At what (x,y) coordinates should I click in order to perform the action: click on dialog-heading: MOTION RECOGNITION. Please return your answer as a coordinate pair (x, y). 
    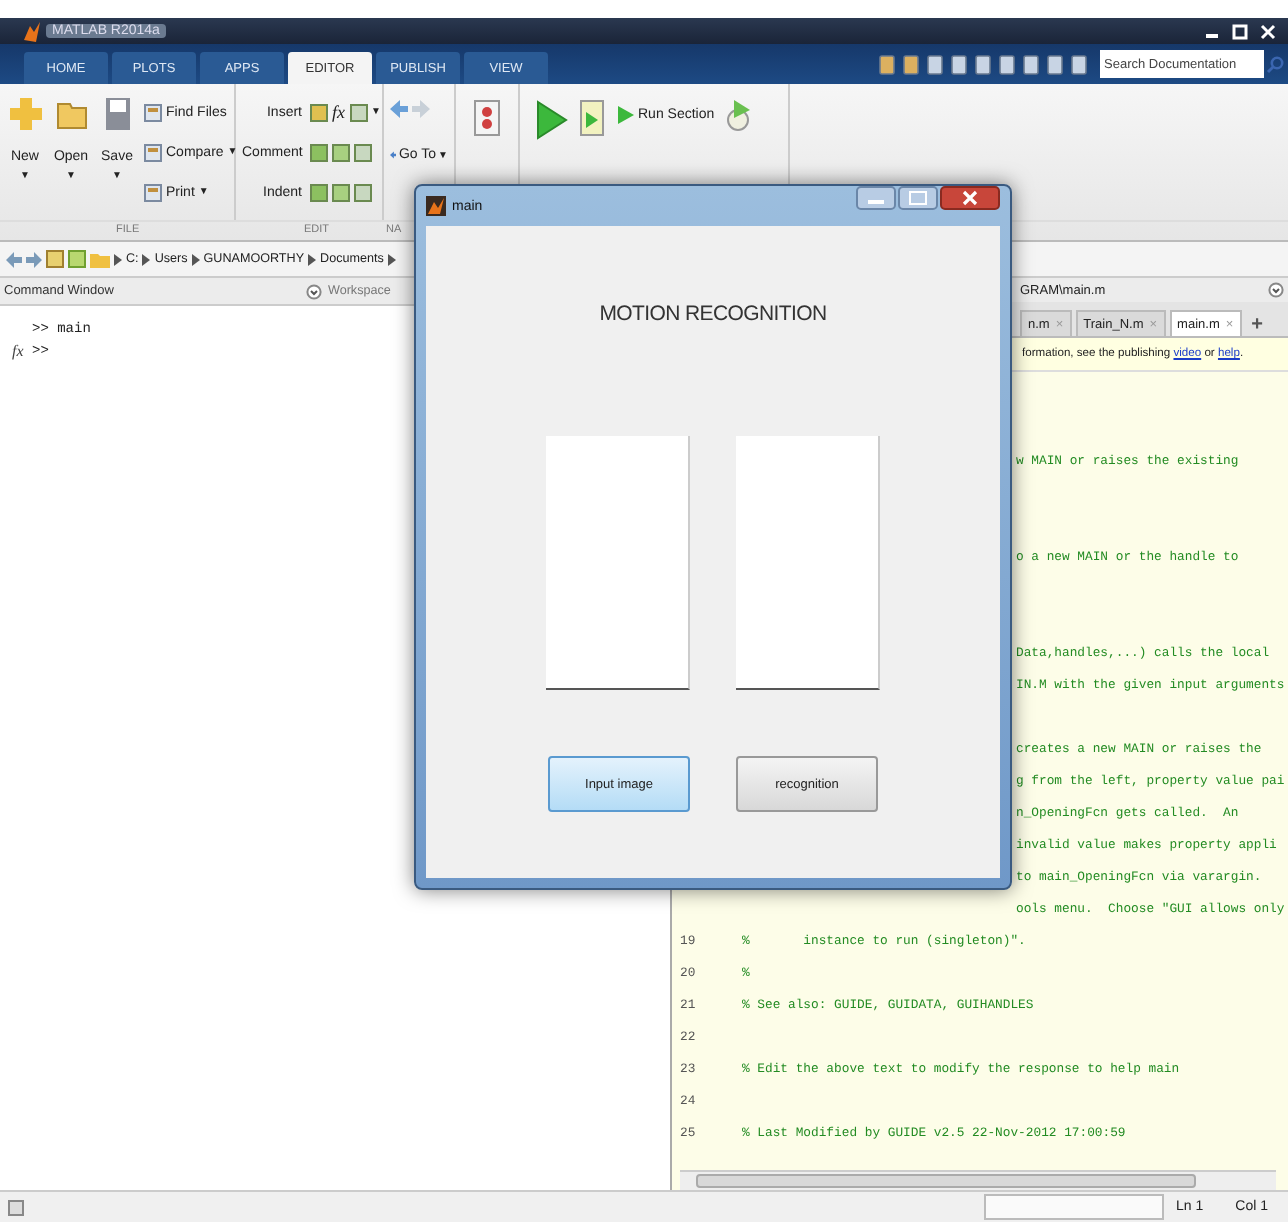
    Looking at the image, I should click on (713, 314).